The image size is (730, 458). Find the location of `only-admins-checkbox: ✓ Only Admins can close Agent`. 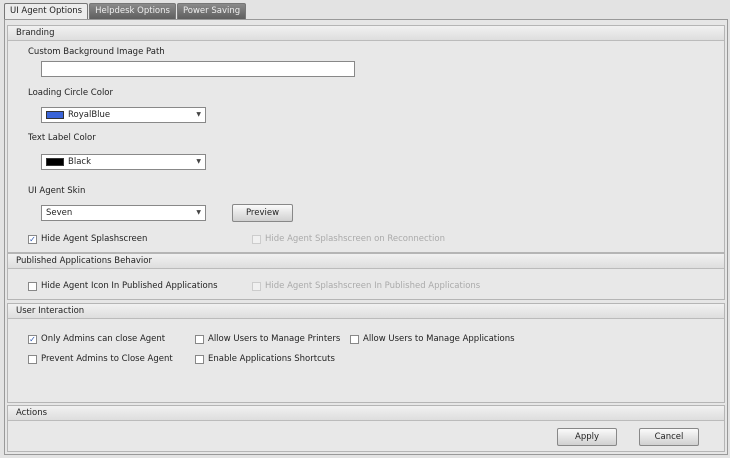

only-admins-checkbox: ✓ Only Admins can close Agent is located at coordinates (96, 339).